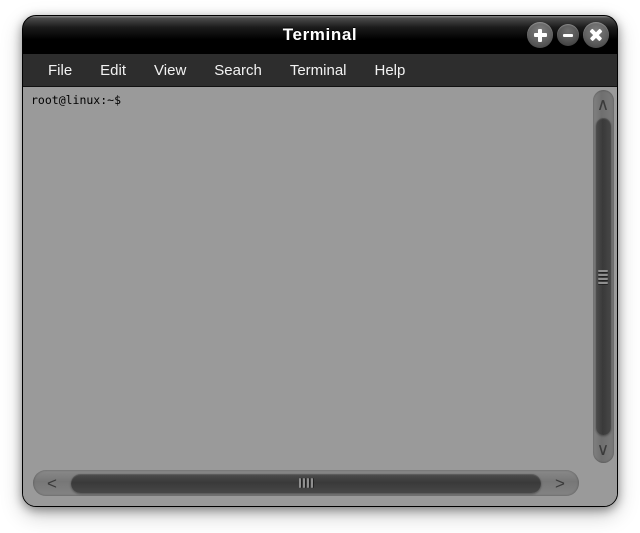  Describe the element at coordinates (52, 483) in the screenshot. I see `scroll-left-arrow-icon: <` at that location.